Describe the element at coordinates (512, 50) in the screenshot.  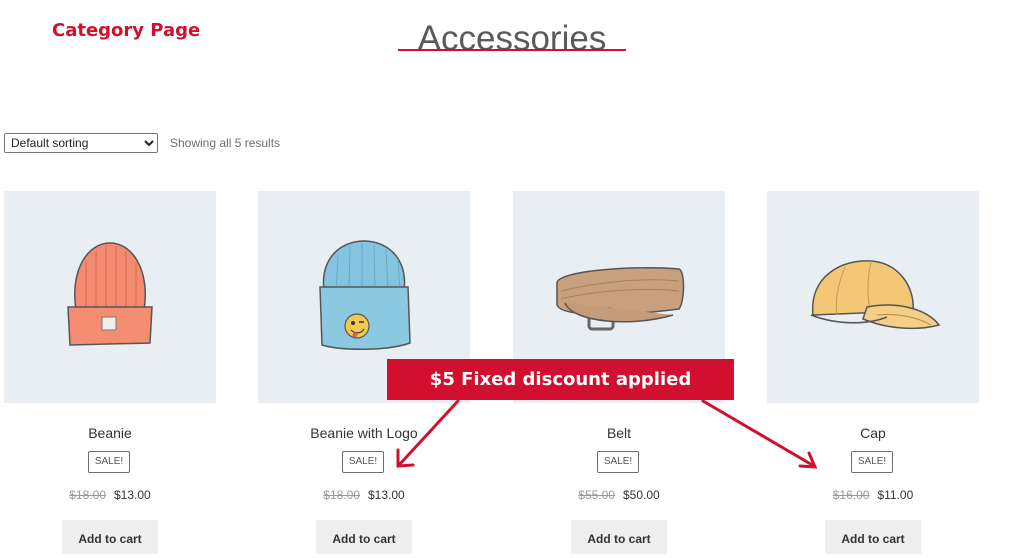
I see `title-underline` at that location.